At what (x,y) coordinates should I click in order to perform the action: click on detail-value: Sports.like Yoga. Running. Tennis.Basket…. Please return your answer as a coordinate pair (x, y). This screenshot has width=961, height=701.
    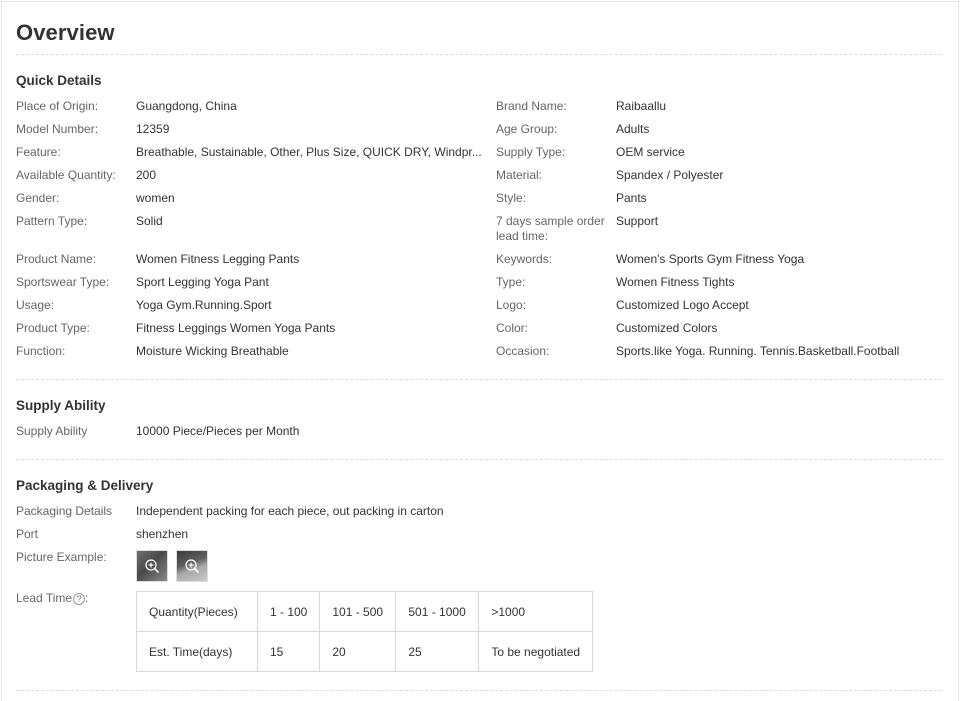
    Looking at the image, I should click on (758, 351).